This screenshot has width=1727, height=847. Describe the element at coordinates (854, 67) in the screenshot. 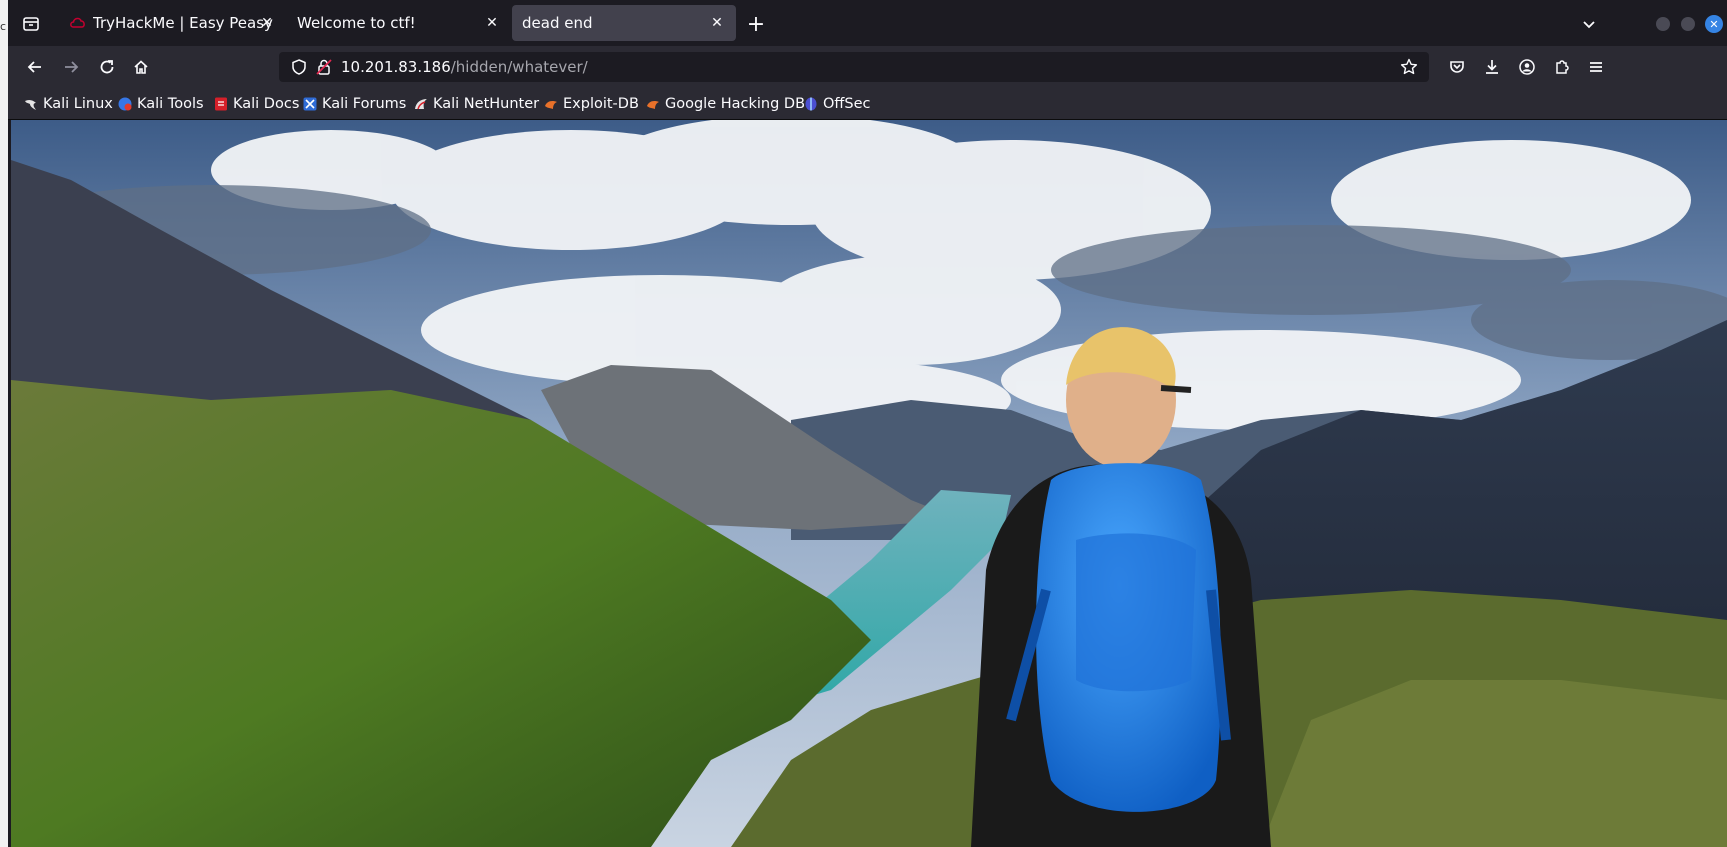

I see `url-bar: 10.201.83.186/hidden/whatever/` at that location.